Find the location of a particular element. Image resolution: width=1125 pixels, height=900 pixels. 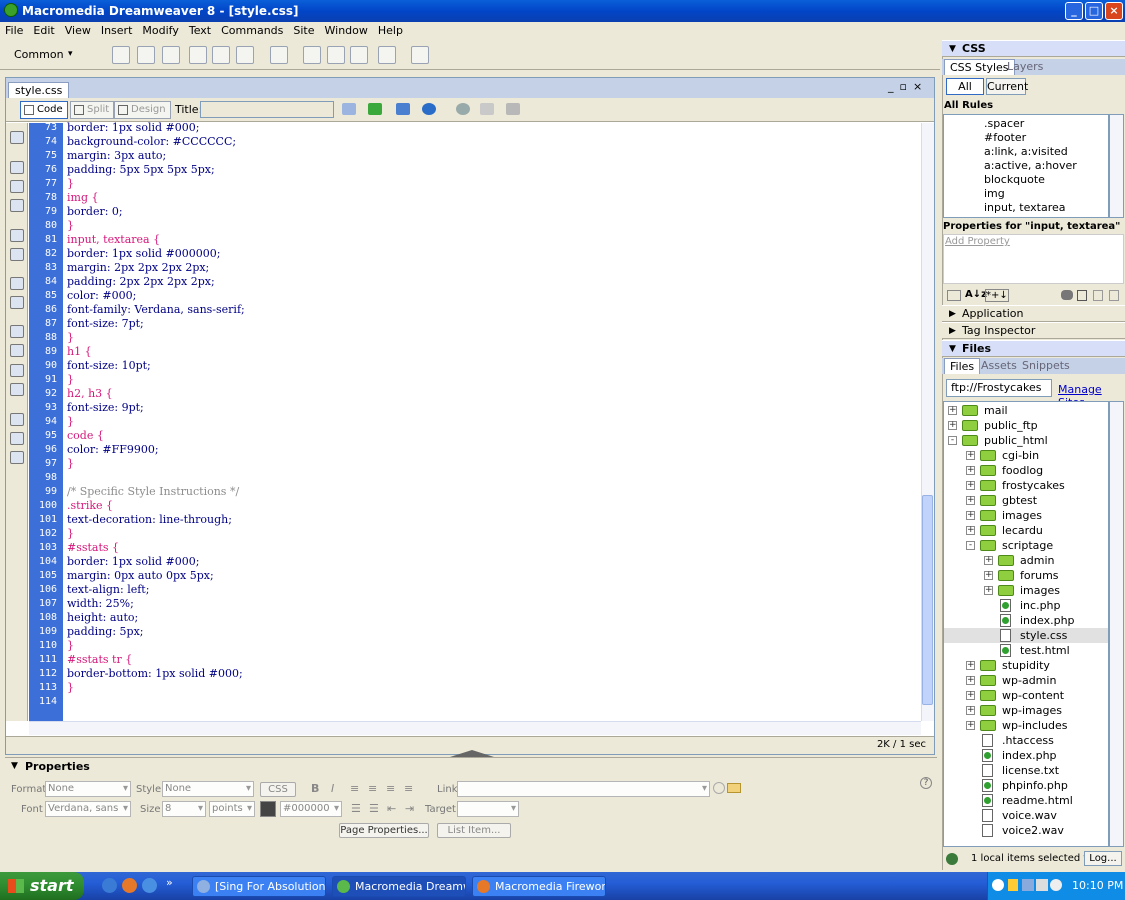

comment-icon is located at coordinates (359, 55).